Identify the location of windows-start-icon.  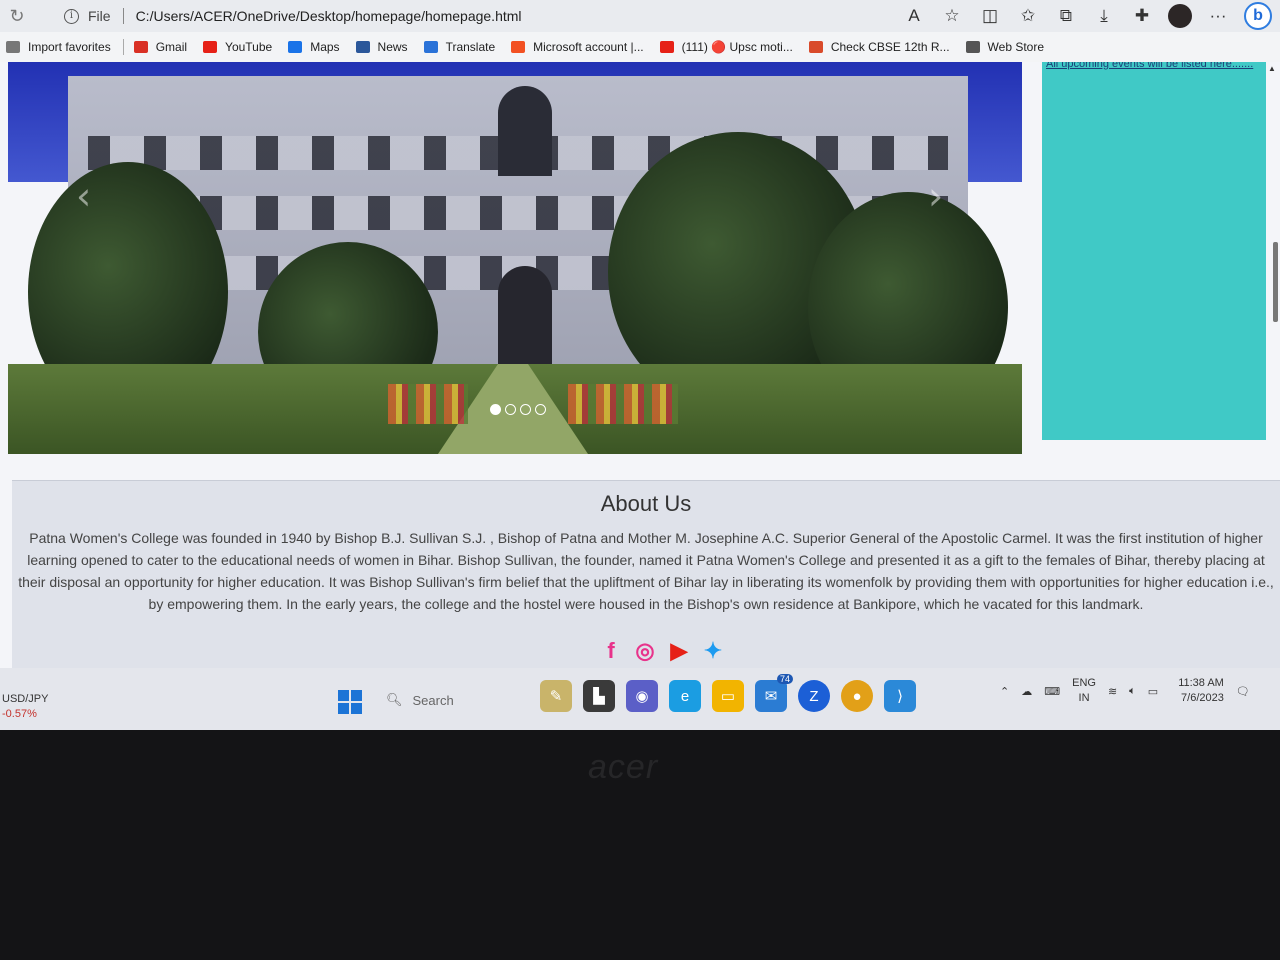
(350, 702).